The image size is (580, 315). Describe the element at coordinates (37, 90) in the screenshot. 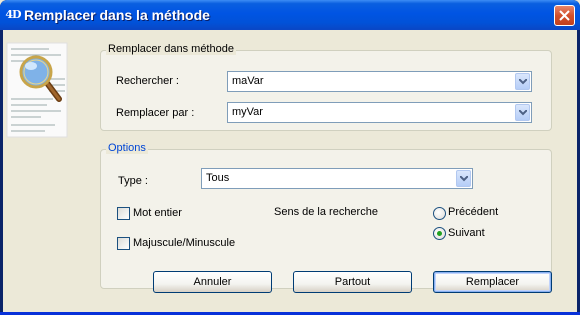

I see `search-document-illustration` at that location.